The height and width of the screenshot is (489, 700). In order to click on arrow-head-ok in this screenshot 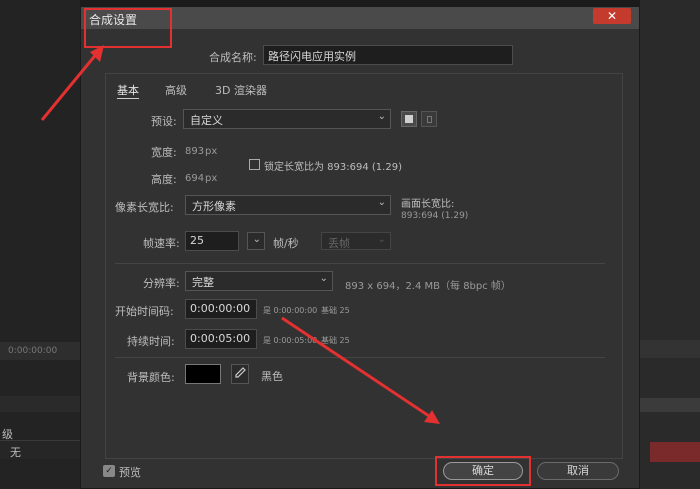, I will do `click(432, 417)`.